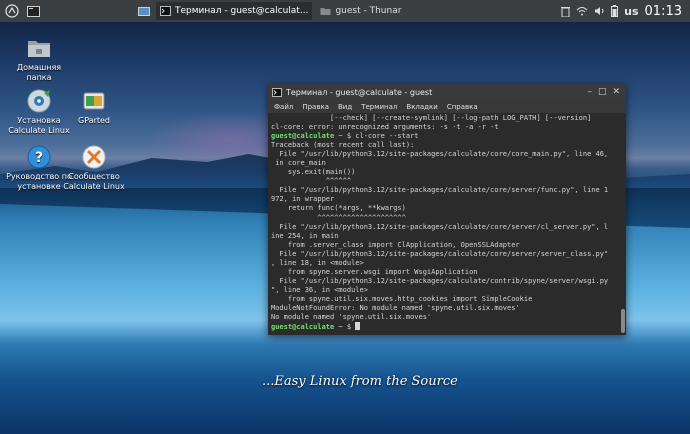 Image resolution: width=690 pixels, height=434 pixels. Describe the element at coordinates (39, 72) in the screenshot. I see `desktop-icon-label: Домашняя папка` at that location.